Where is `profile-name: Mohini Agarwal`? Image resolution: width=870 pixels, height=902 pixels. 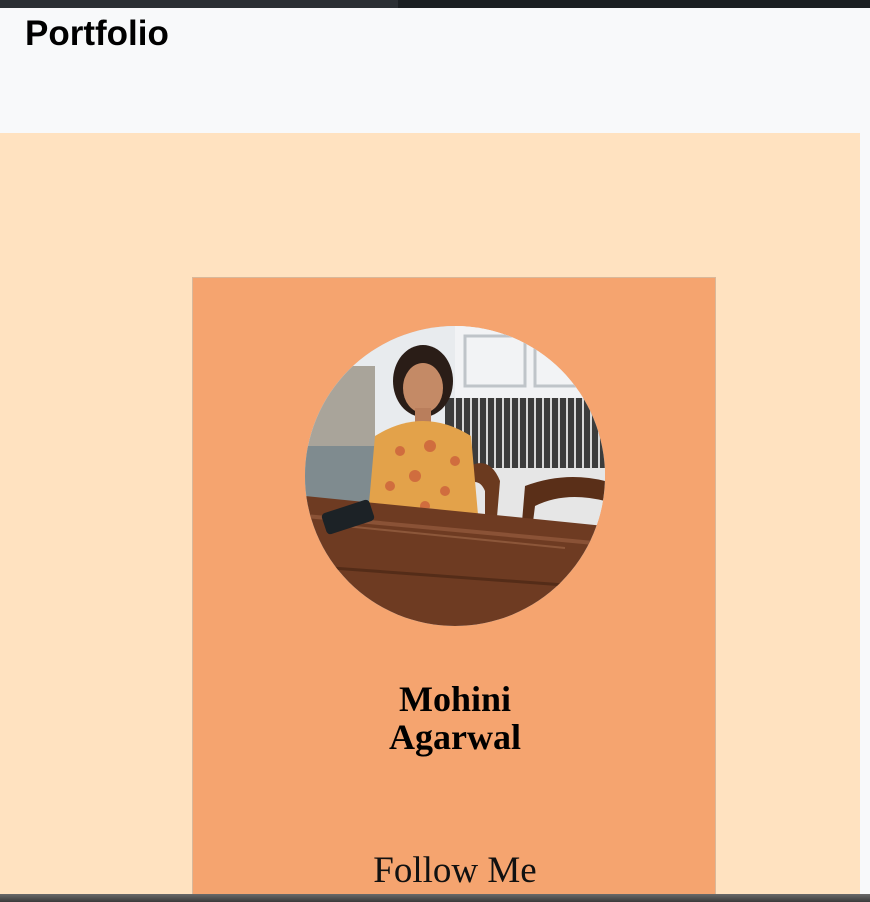
profile-name: Mohini Agarwal is located at coordinates (455, 718).